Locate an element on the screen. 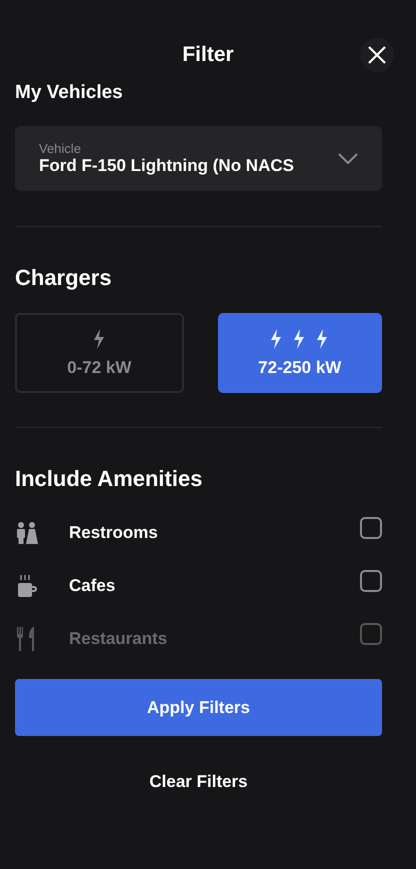 The image size is (416, 869). close-icon is located at coordinates (377, 55).